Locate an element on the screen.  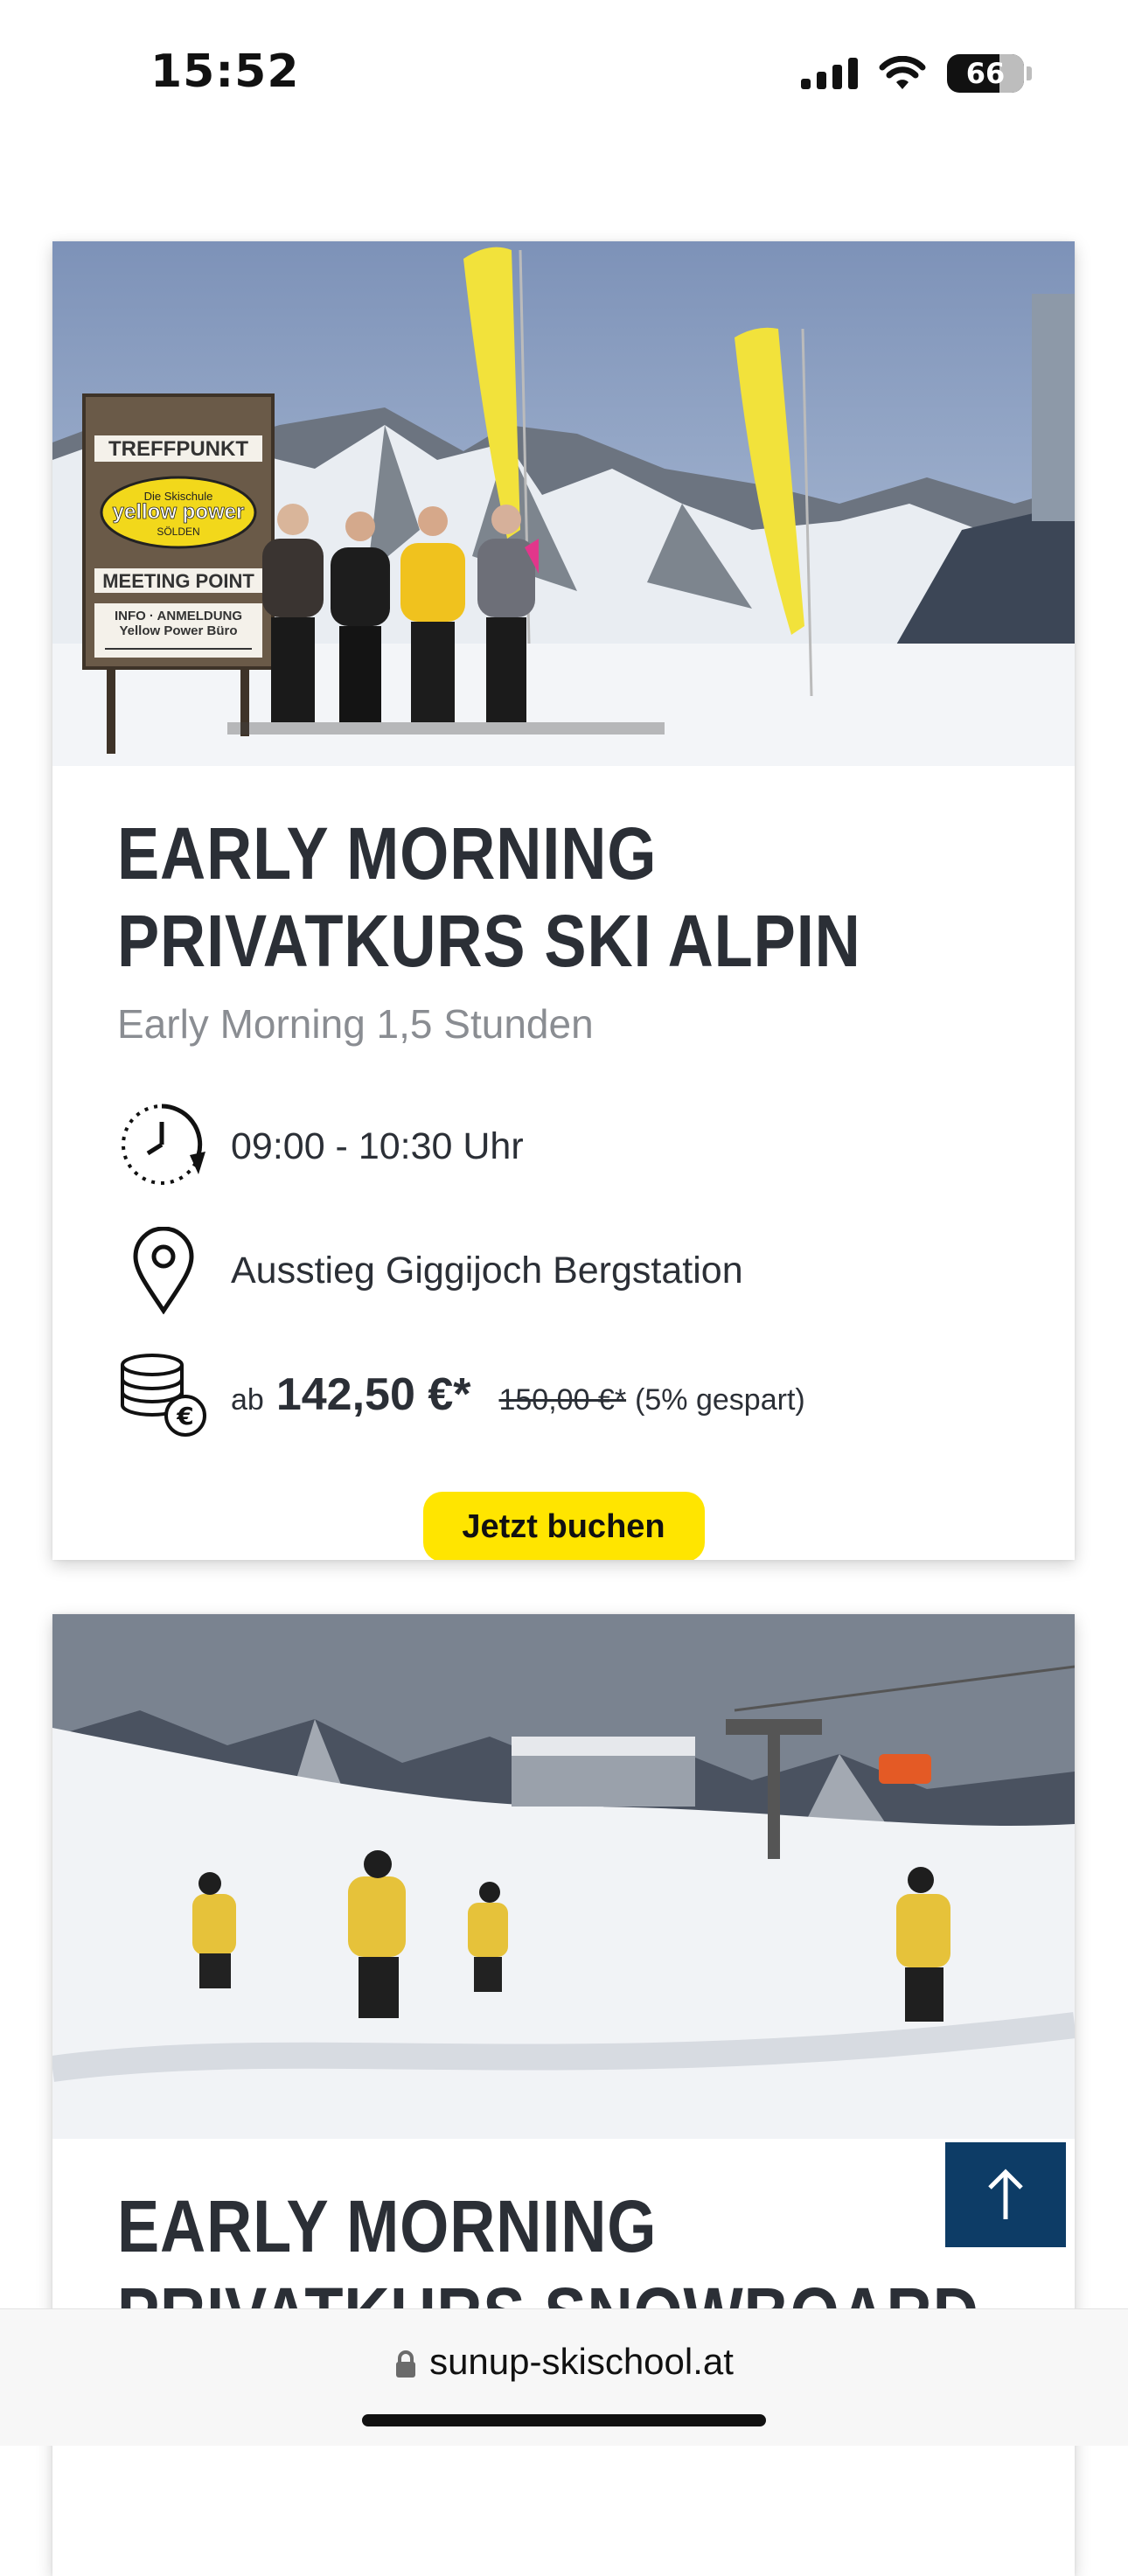
svg-text: MEETING POINT is located at coordinates (178, 581).